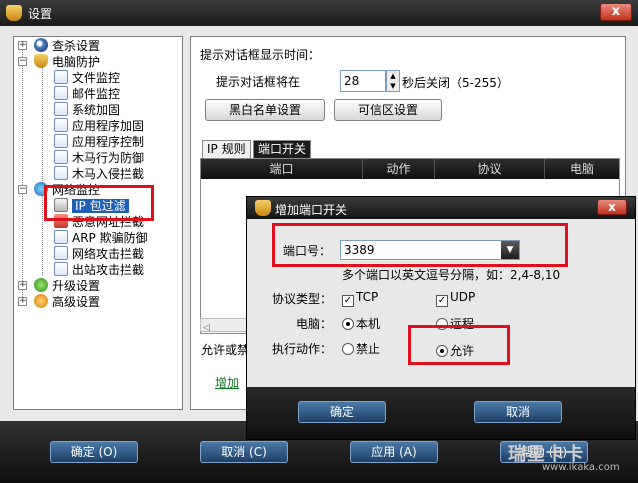 The image size is (638, 483). Describe the element at coordinates (99, 174) in the screenshot. I see `tree-item-trojan-intrusion: 木马入侵拦截` at that location.